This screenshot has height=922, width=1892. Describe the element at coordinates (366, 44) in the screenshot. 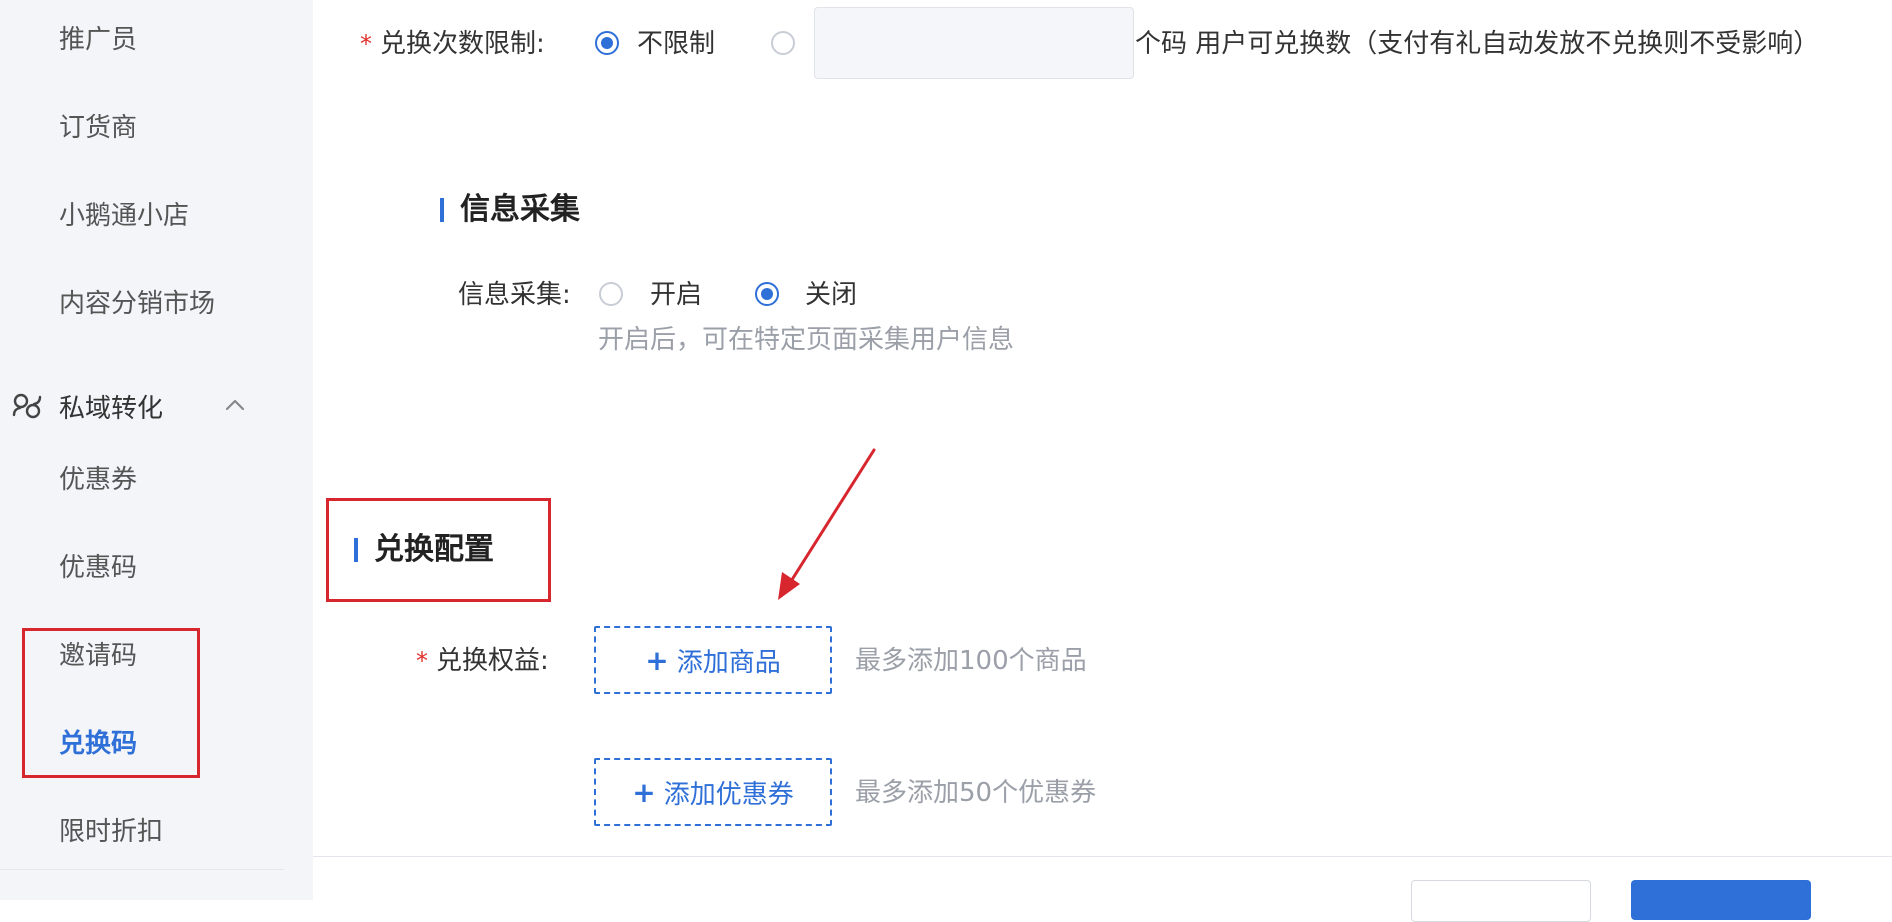

I see `required-mark: *` at that location.